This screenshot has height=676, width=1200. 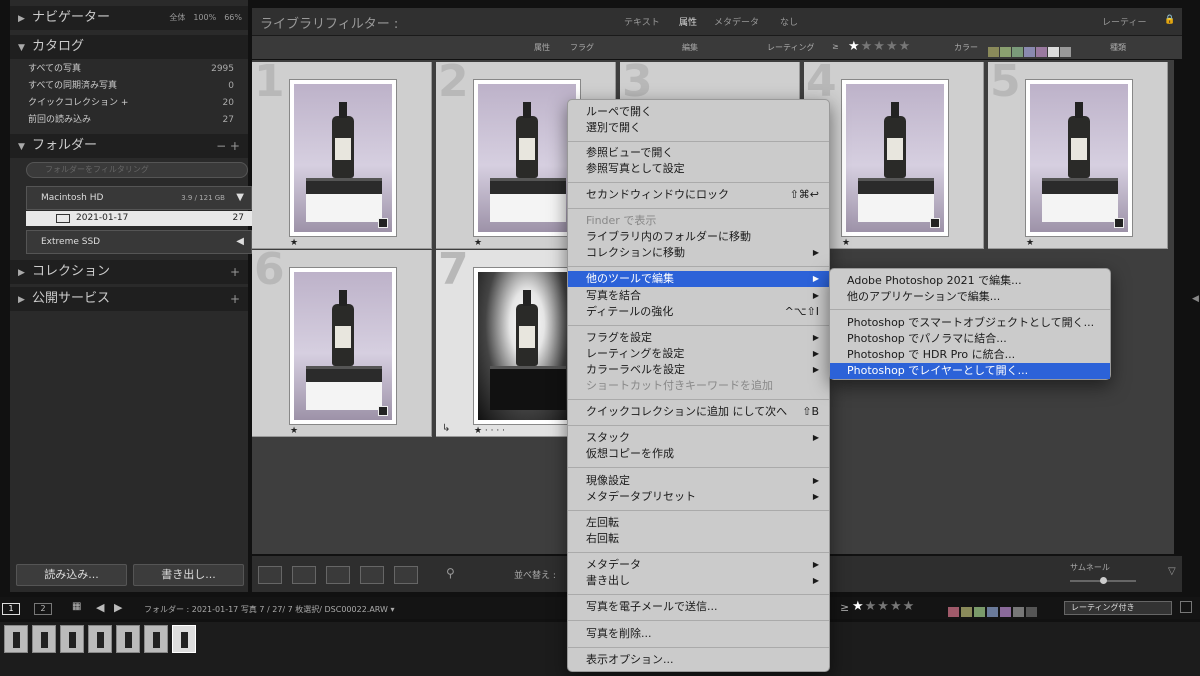 What do you see at coordinates (698, 237) in the screenshot?
I see `menu-go-to-folder: ライブラリ内のフォルダーに移動` at bounding box center [698, 237].